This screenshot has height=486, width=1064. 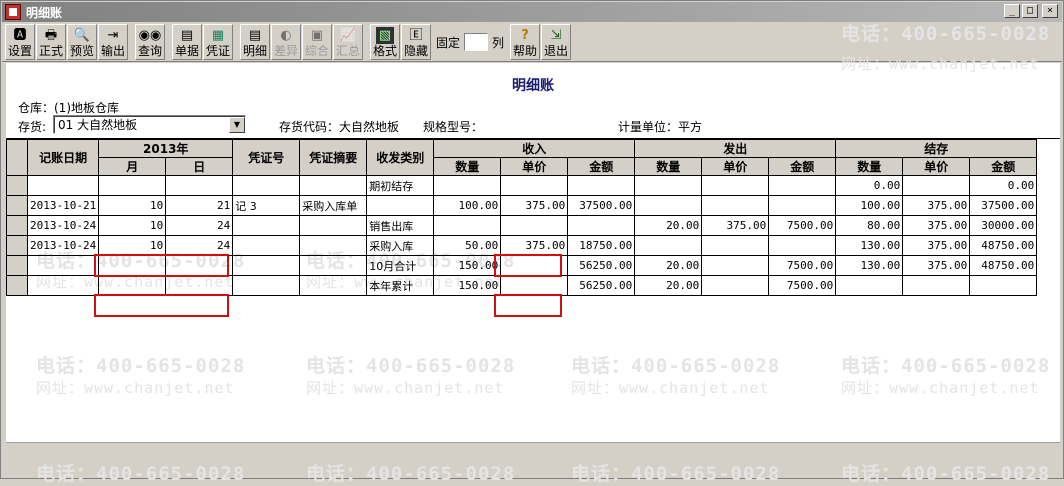 What do you see at coordinates (218, 42) in the screenshot?
I see `voucher-button: ▦ 凭证` at bounding box center [218, 42].